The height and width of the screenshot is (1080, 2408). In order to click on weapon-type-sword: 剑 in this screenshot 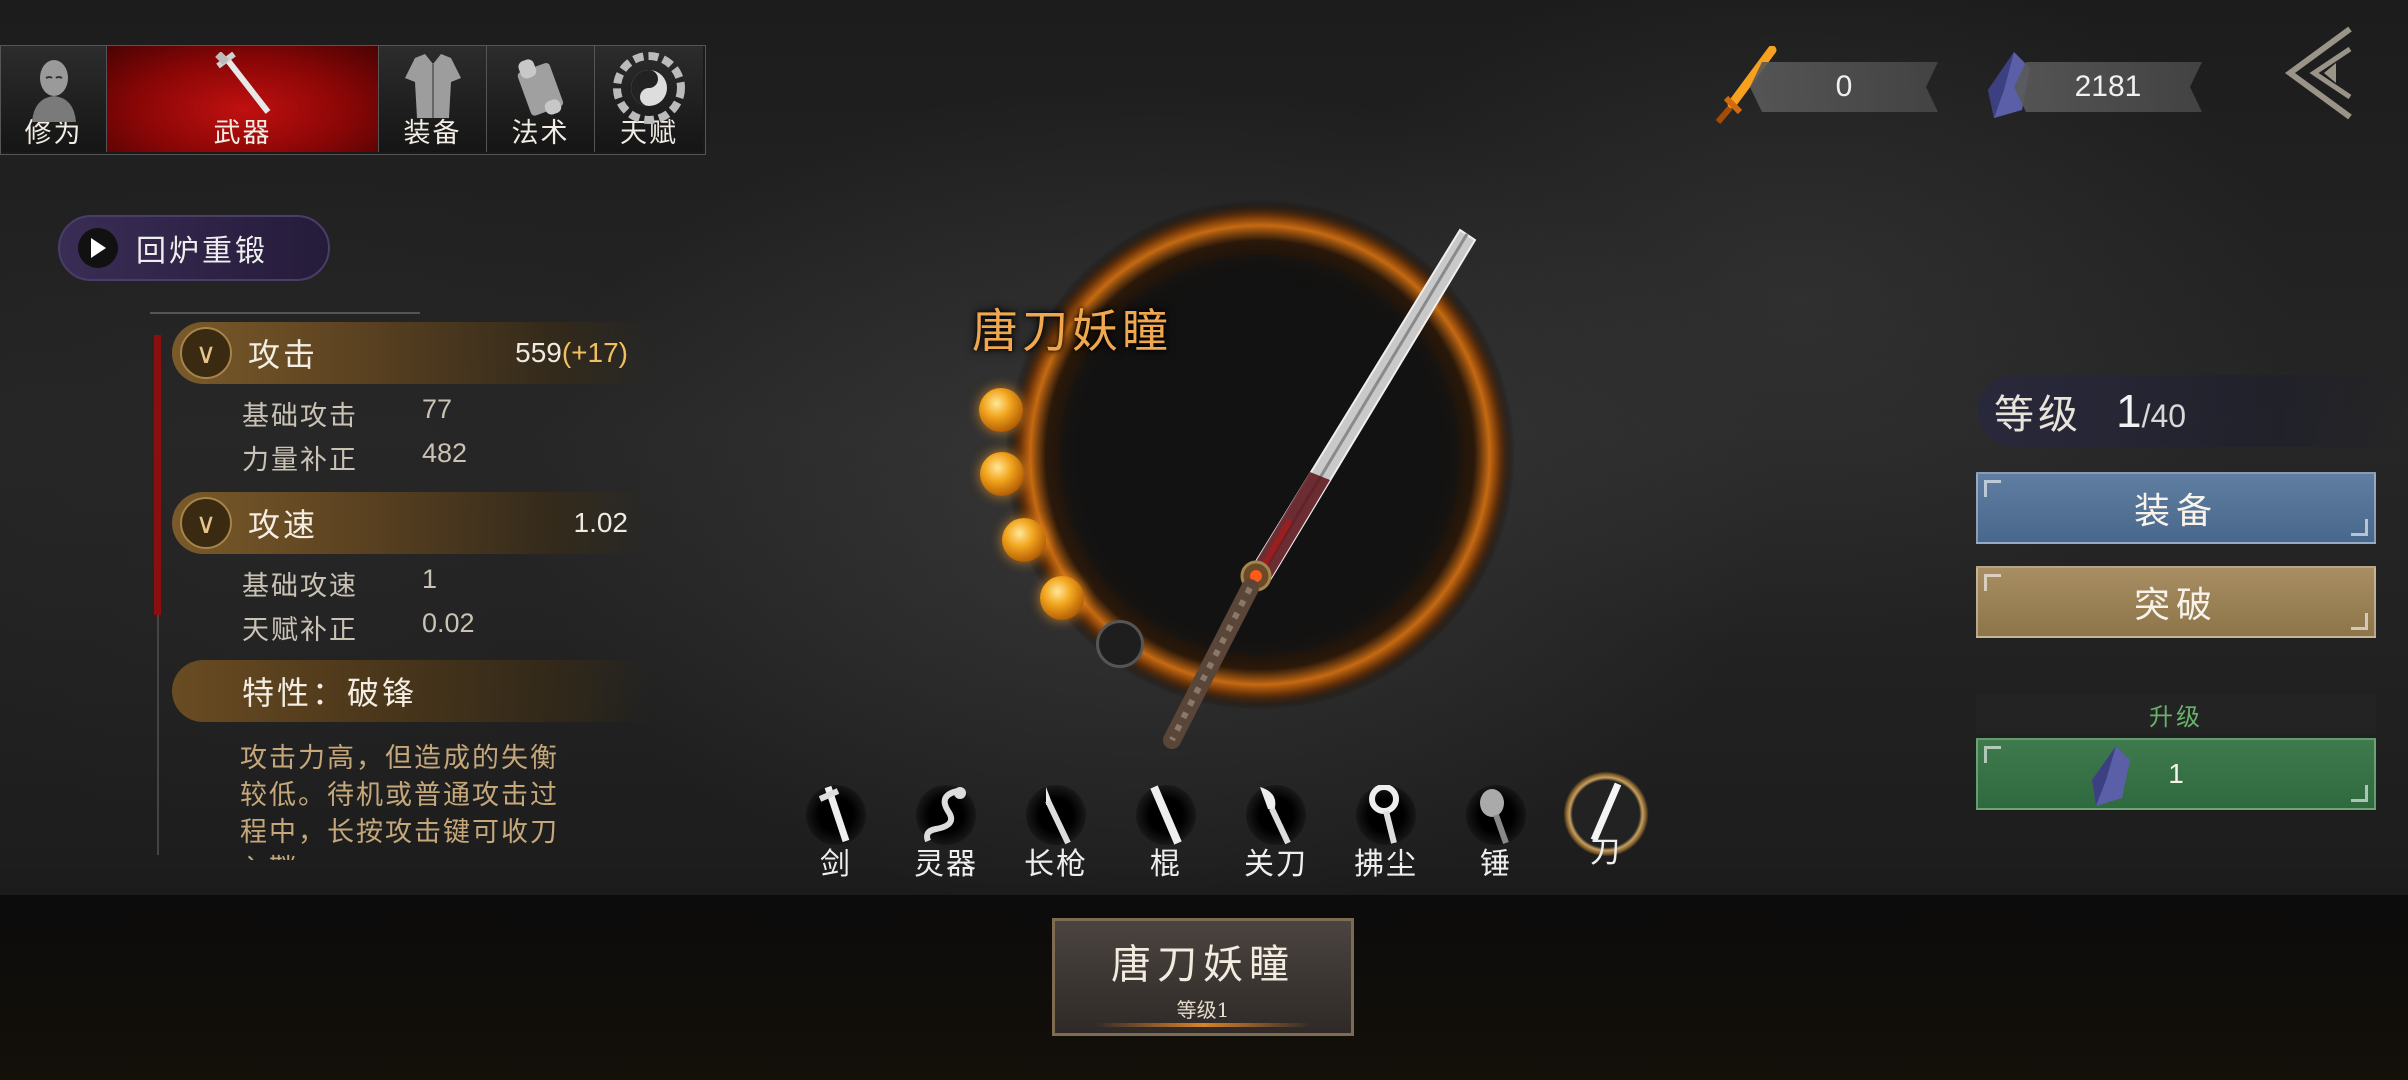, I will do `click(836, 835)`.